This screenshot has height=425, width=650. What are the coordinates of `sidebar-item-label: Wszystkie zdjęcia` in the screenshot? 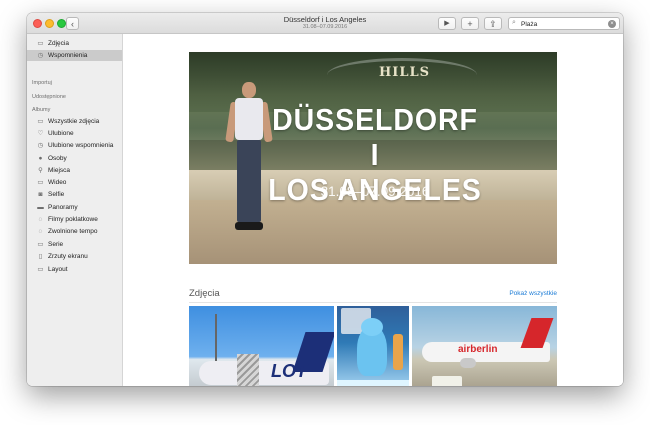 It's located at (74, 121).